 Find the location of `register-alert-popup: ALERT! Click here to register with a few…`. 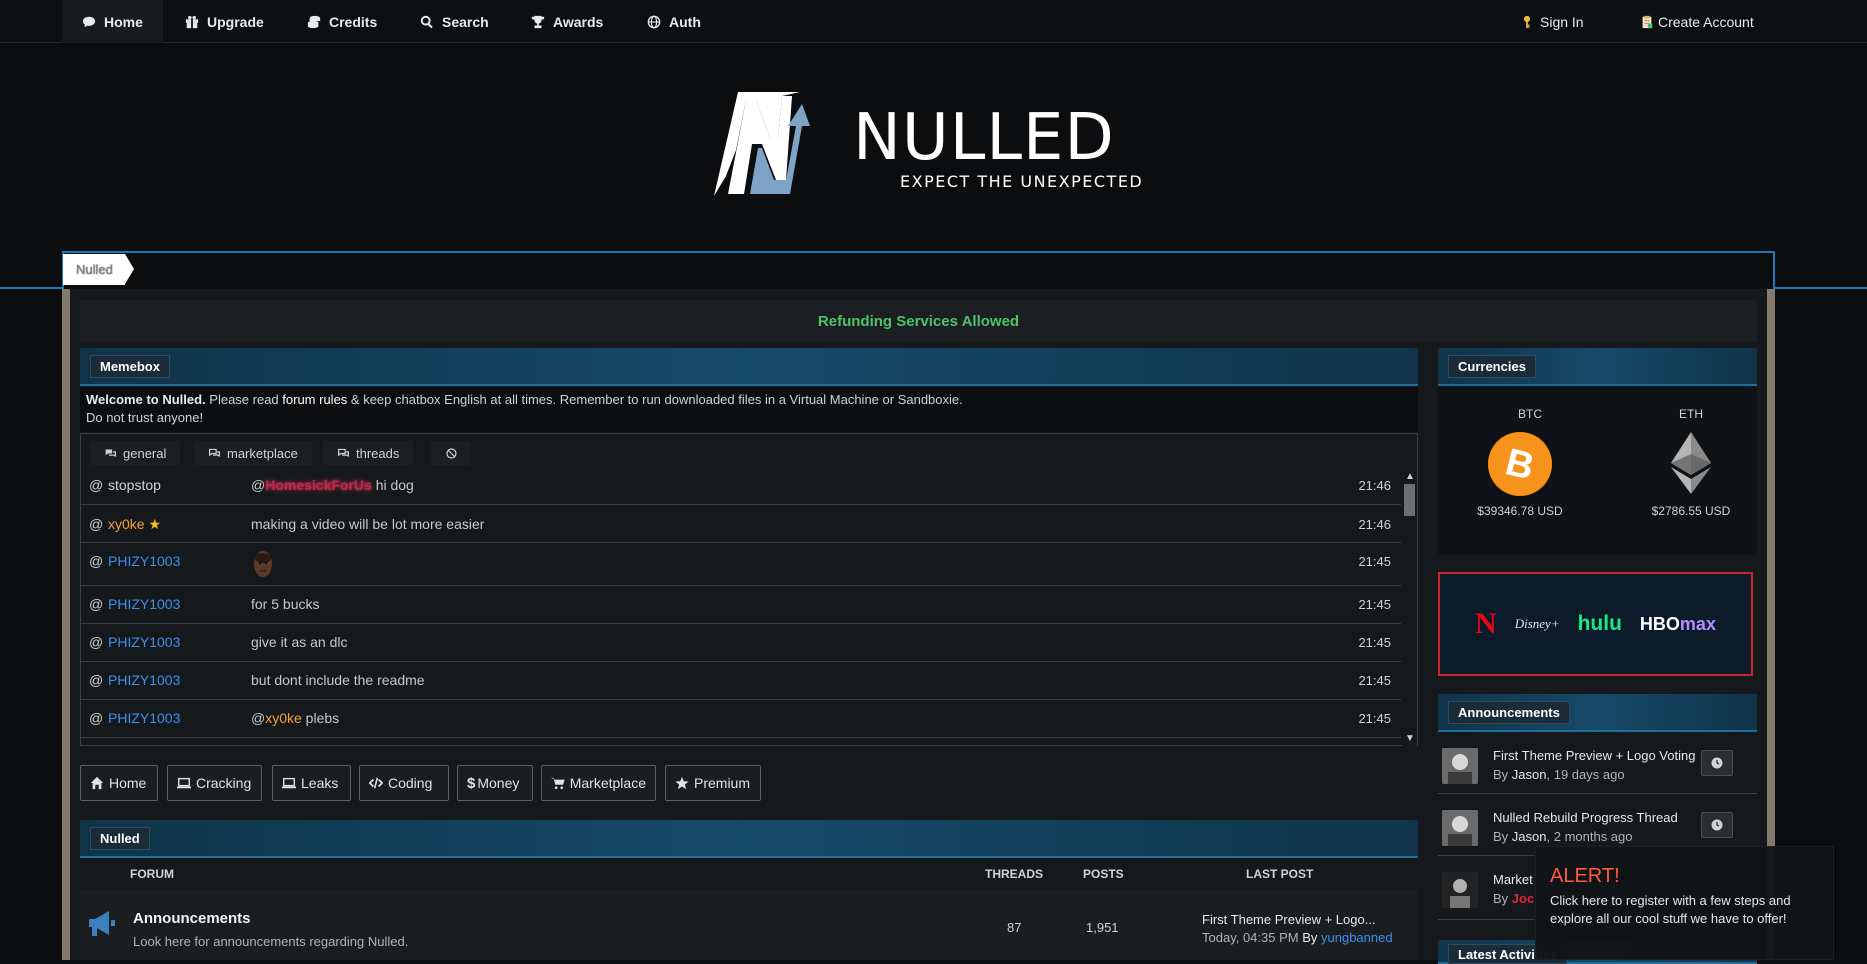

register-alert-popup: ALERT! Click here to register with a few… is located at coordinates (1684, 903).